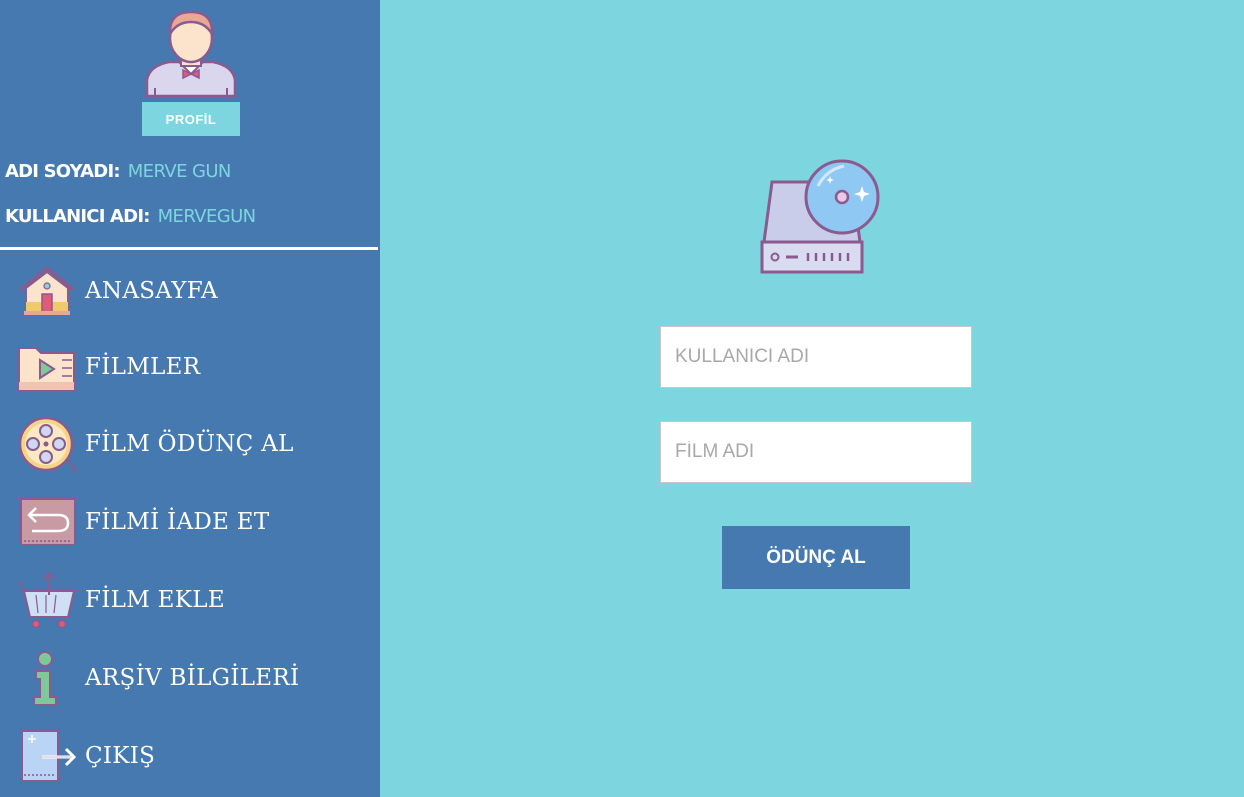 The height and width of the screenshot is (797, 1244). I want to click on nav-label-home: ANASAYFA, so click(151, 291).